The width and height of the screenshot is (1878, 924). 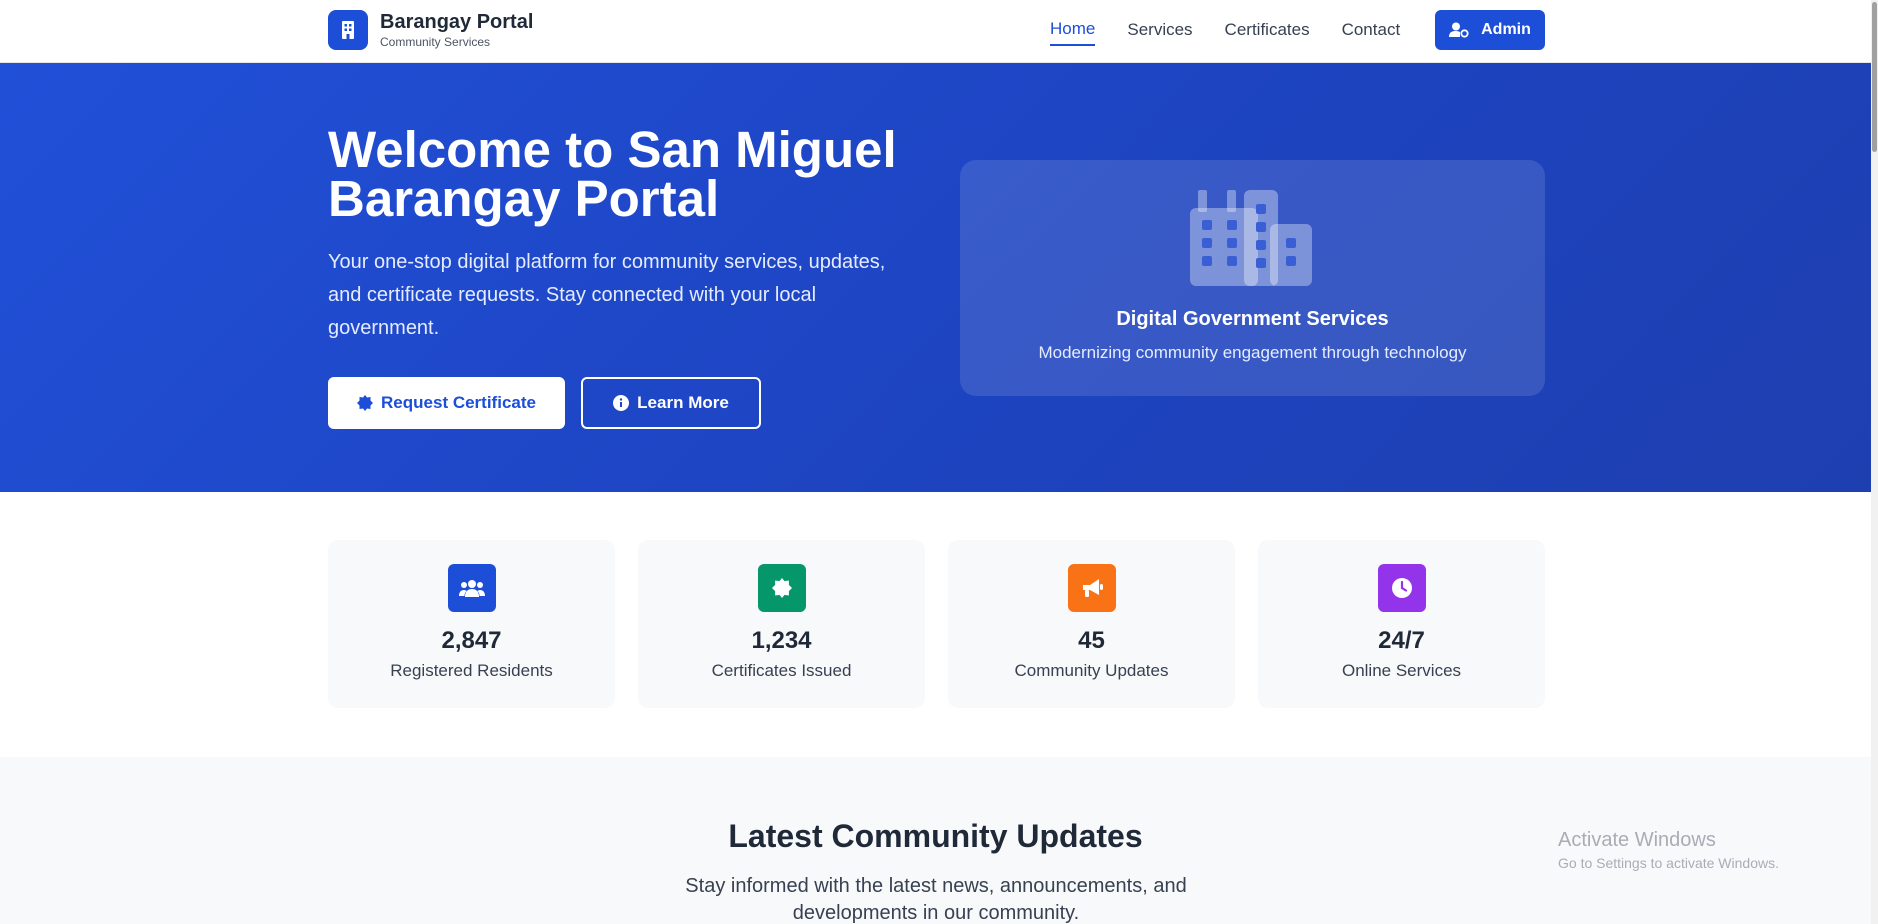 What do you see at coordinates (471, 670) in the screenshot?
I see `stat-label: Registered Residents` at bounding box center [471, 670].